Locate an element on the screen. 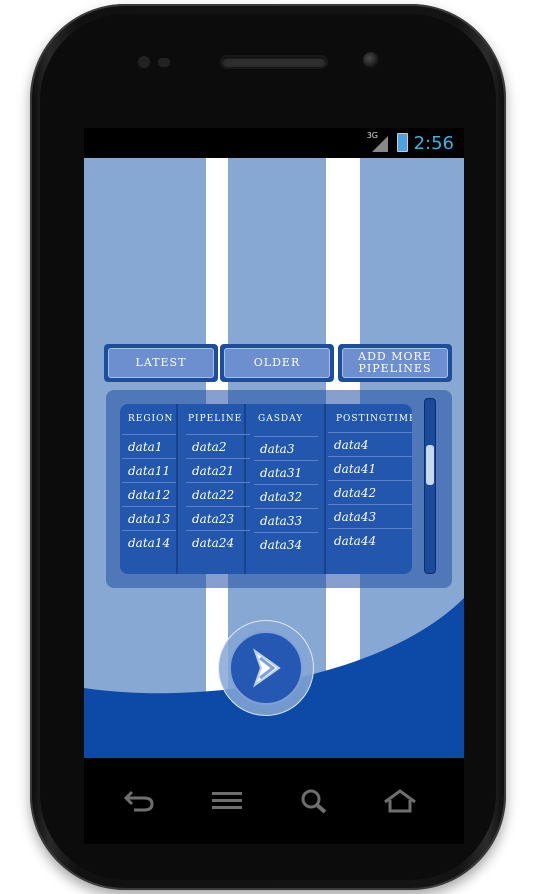 This screenshot has height=894, width=547. add-more-pipelines-label: ADD MORE PIPELINES is located at coordinates (395, 363).